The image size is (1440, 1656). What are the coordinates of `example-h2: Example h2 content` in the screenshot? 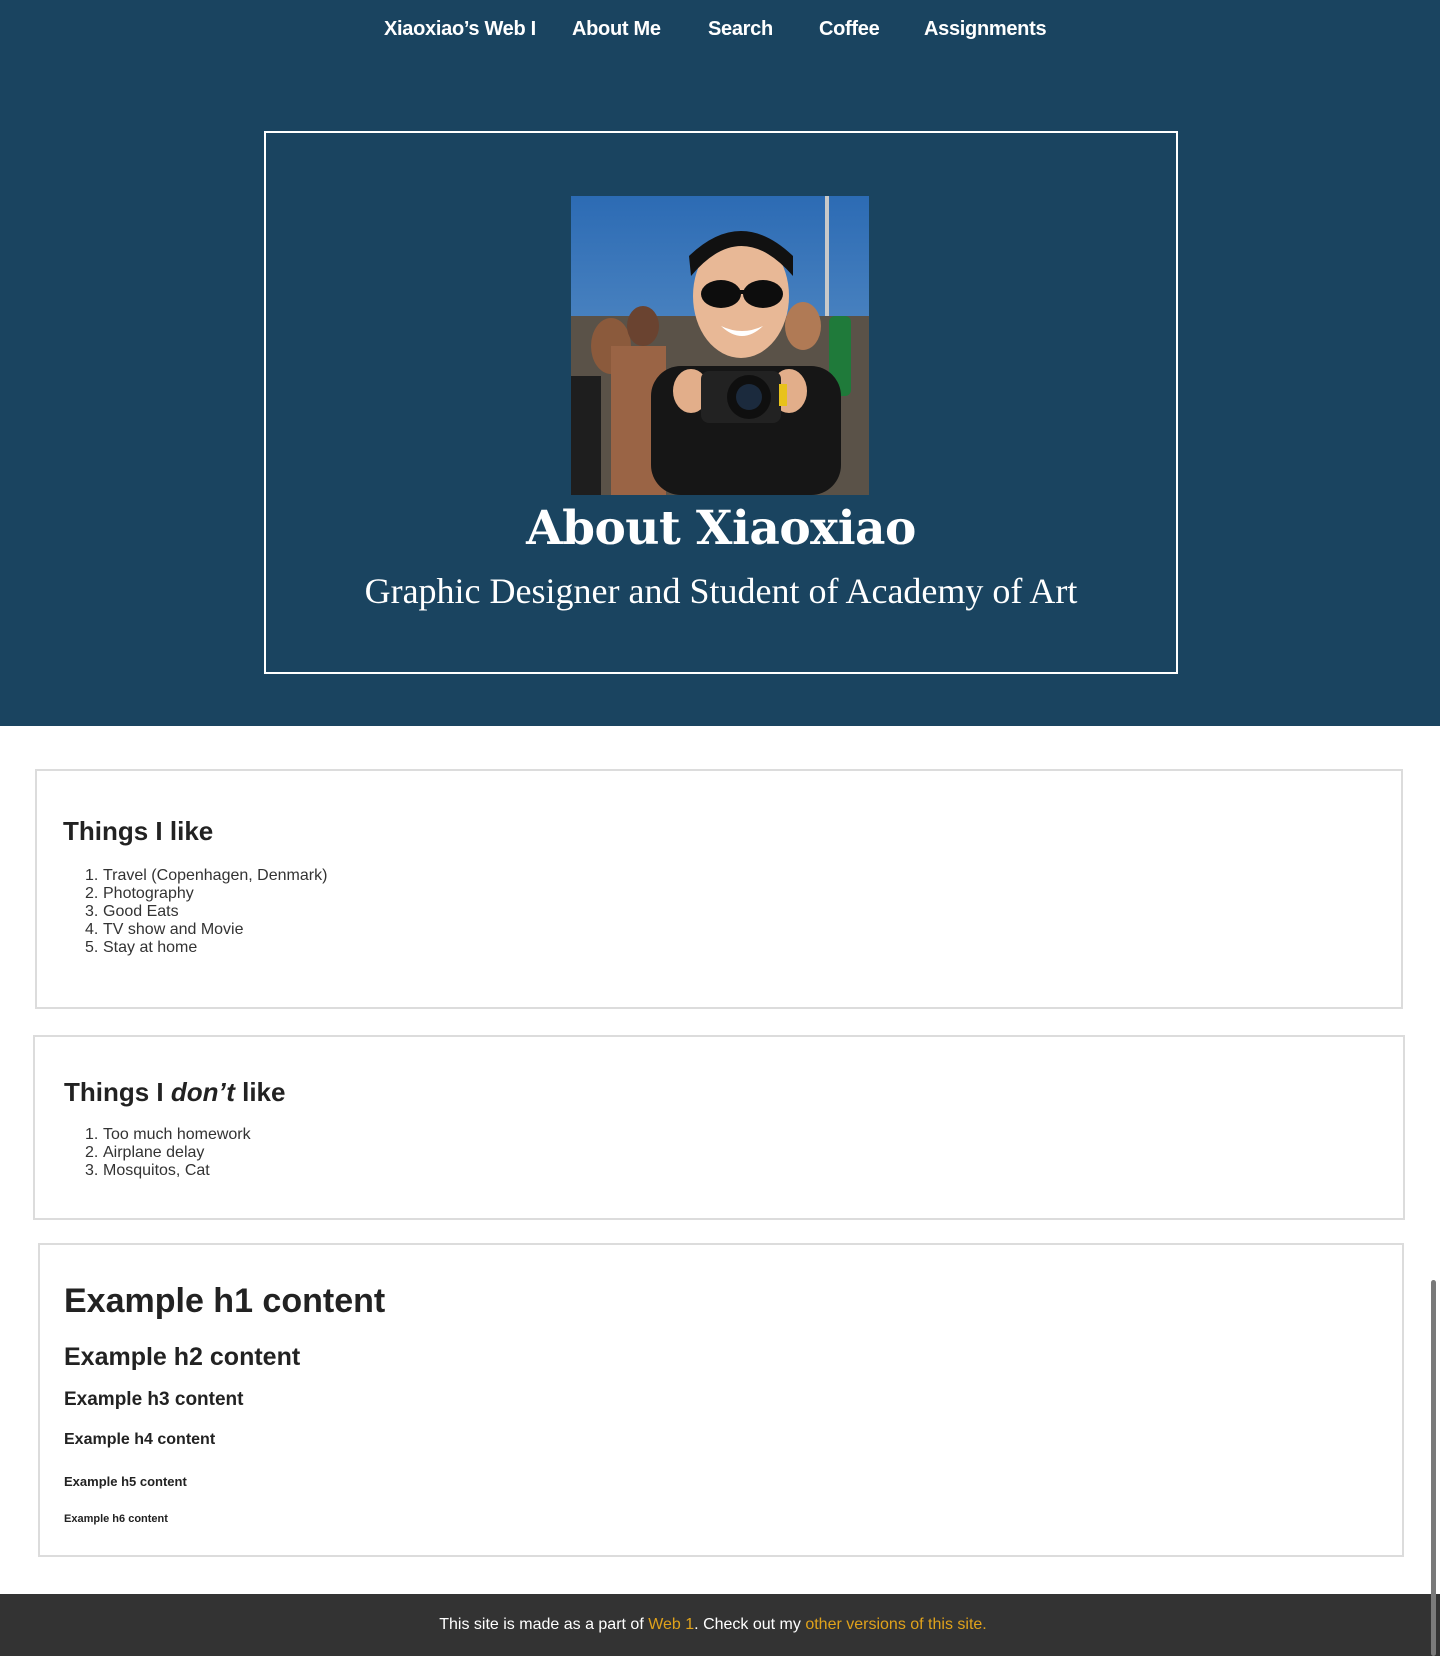 It's located at (182, 1357).